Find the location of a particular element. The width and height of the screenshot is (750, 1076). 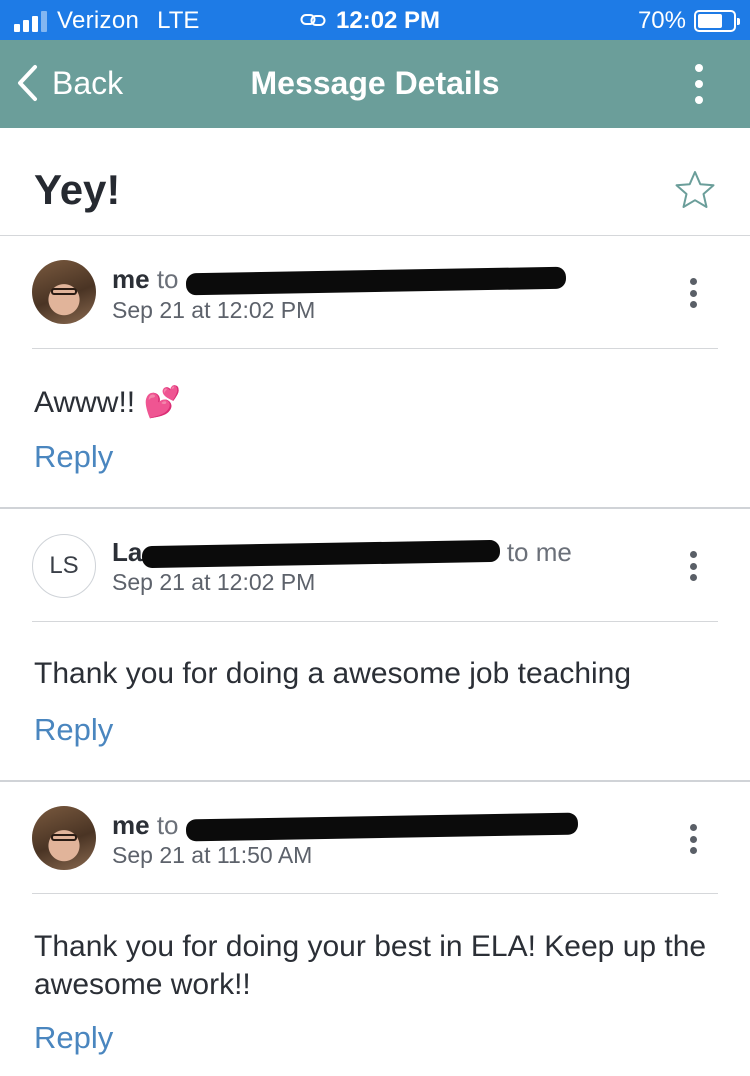

status-left: Verizon LTE is located at coordinates (106, 21).